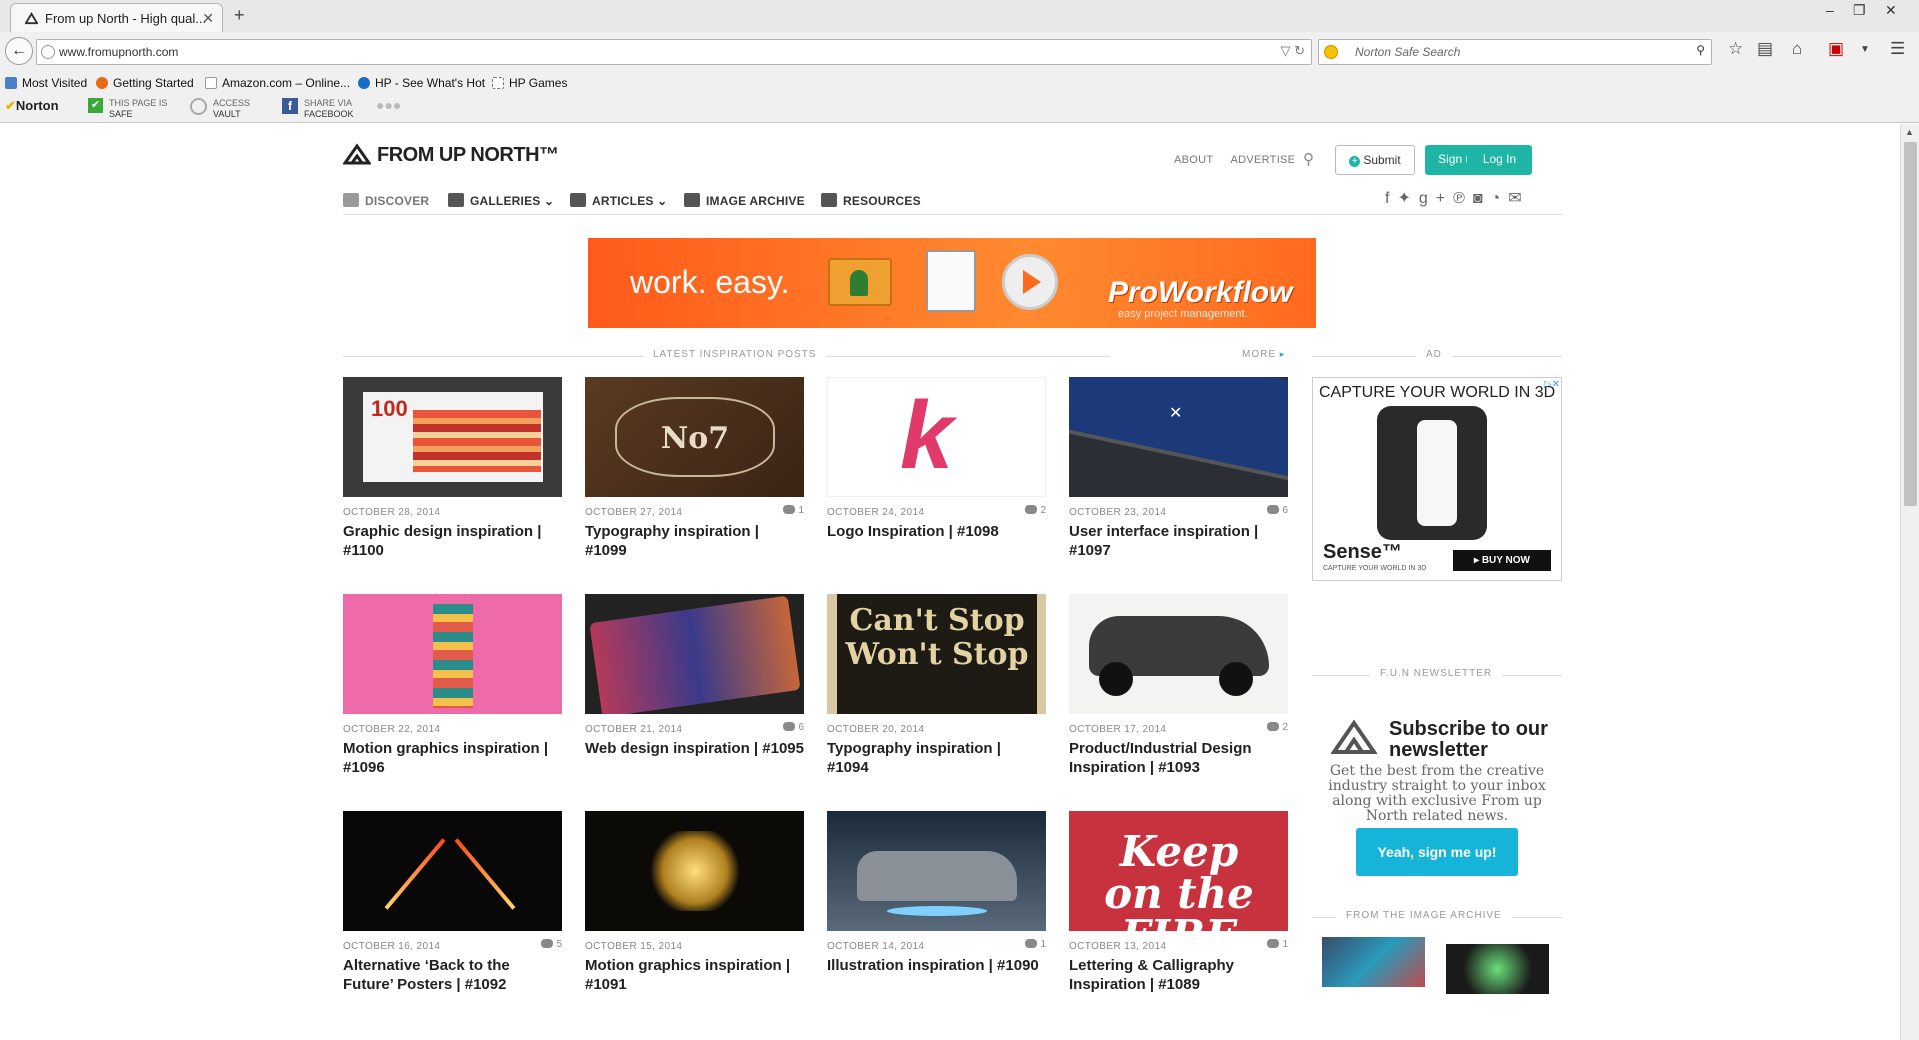 The image size is (1919, 1040). Describe the element at coordinates (1735, 49) in the screenshot. I see `star-icon: ☆` at that location.